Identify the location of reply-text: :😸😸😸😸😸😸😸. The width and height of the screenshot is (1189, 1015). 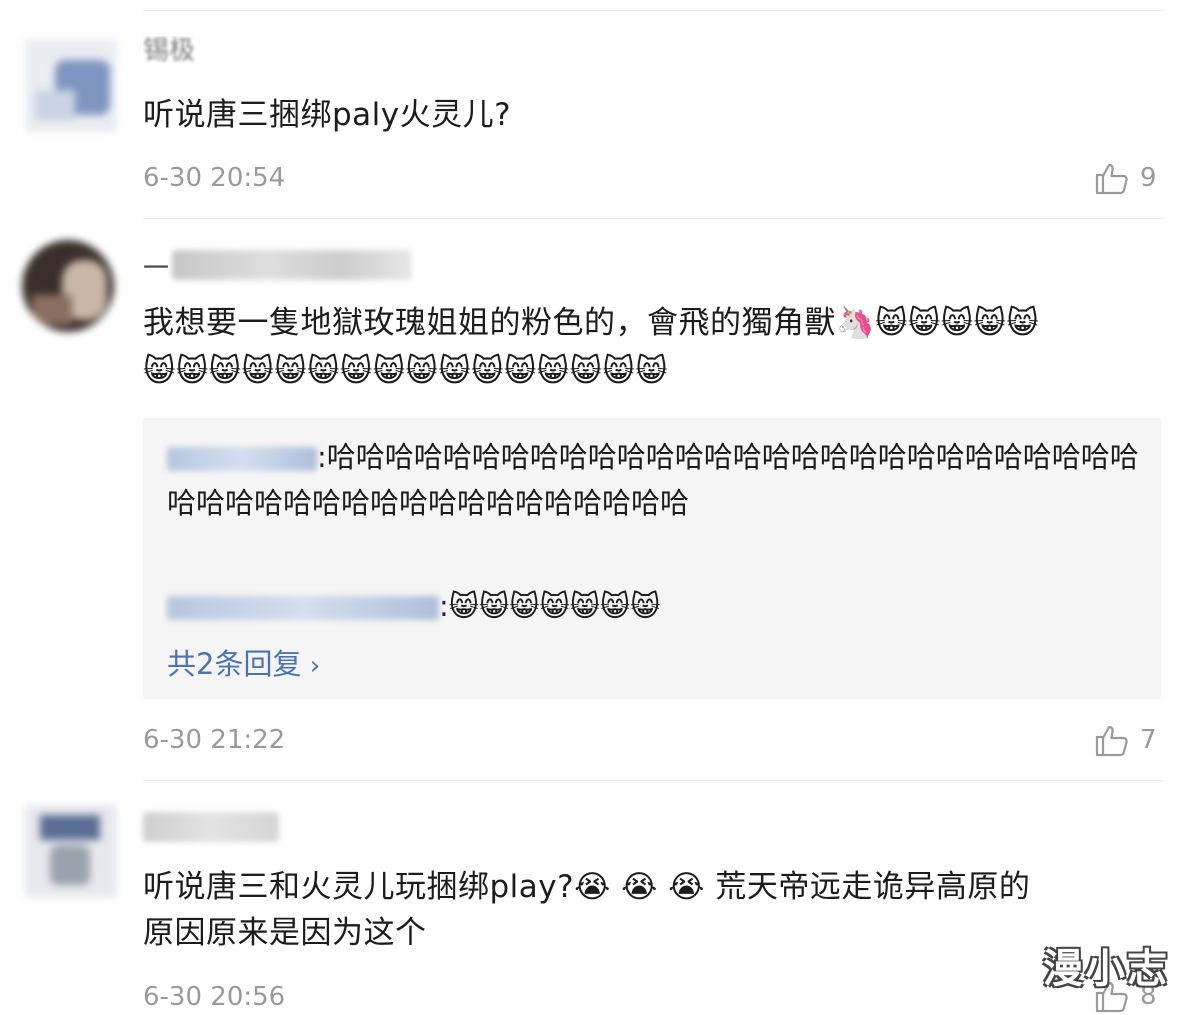
(550, 606).